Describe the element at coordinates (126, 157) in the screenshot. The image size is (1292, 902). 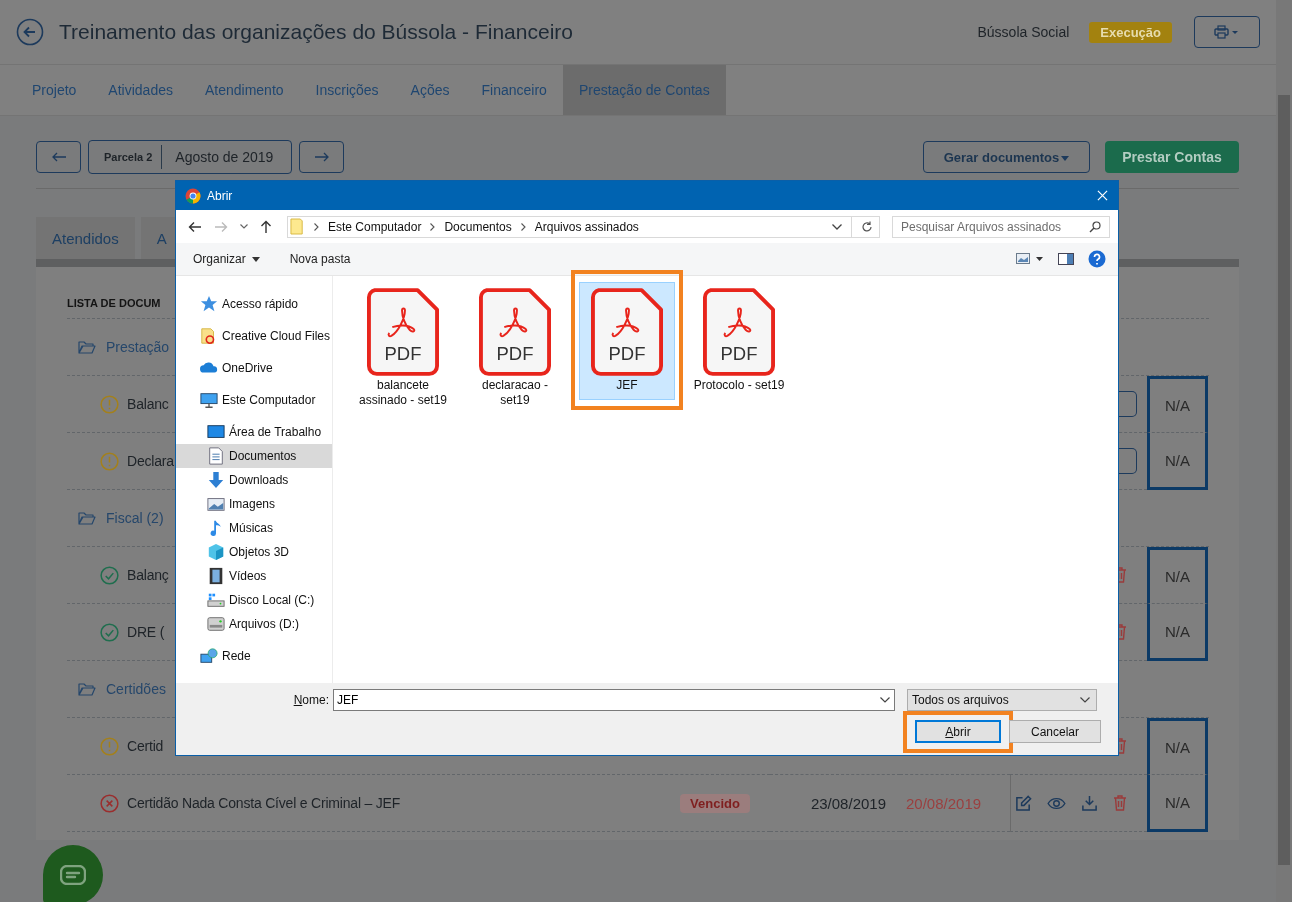
I see `installment-label: Parcela 2` at that location.